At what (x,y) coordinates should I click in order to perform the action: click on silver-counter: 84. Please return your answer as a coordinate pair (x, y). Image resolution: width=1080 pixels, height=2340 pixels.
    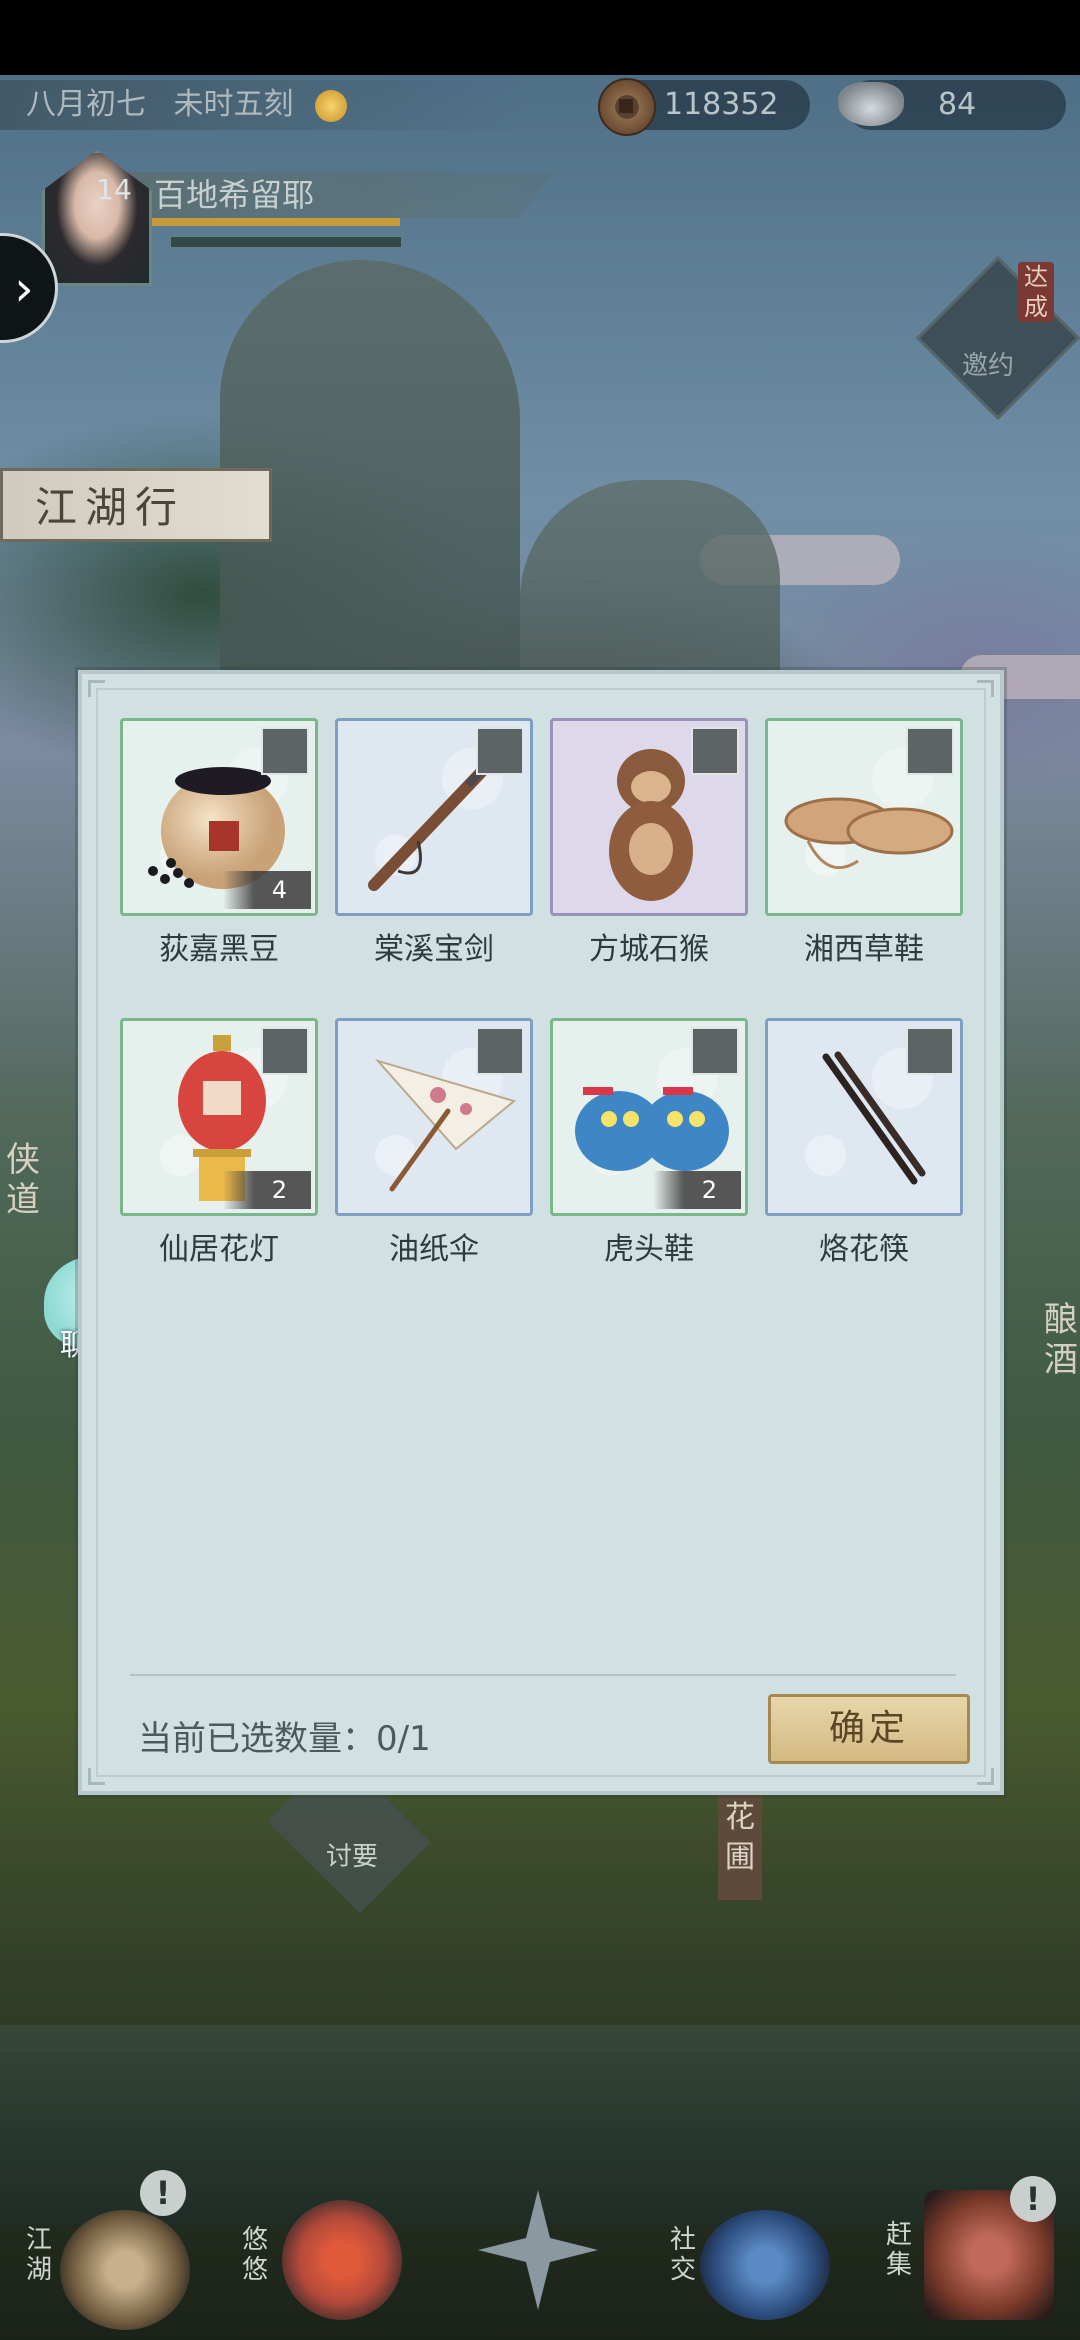
    Looking at the image, I should click on (952, 105).